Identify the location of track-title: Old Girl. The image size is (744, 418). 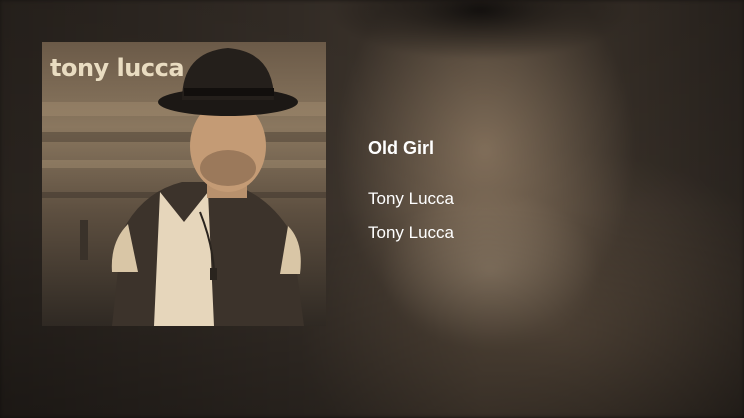
(401, 148).